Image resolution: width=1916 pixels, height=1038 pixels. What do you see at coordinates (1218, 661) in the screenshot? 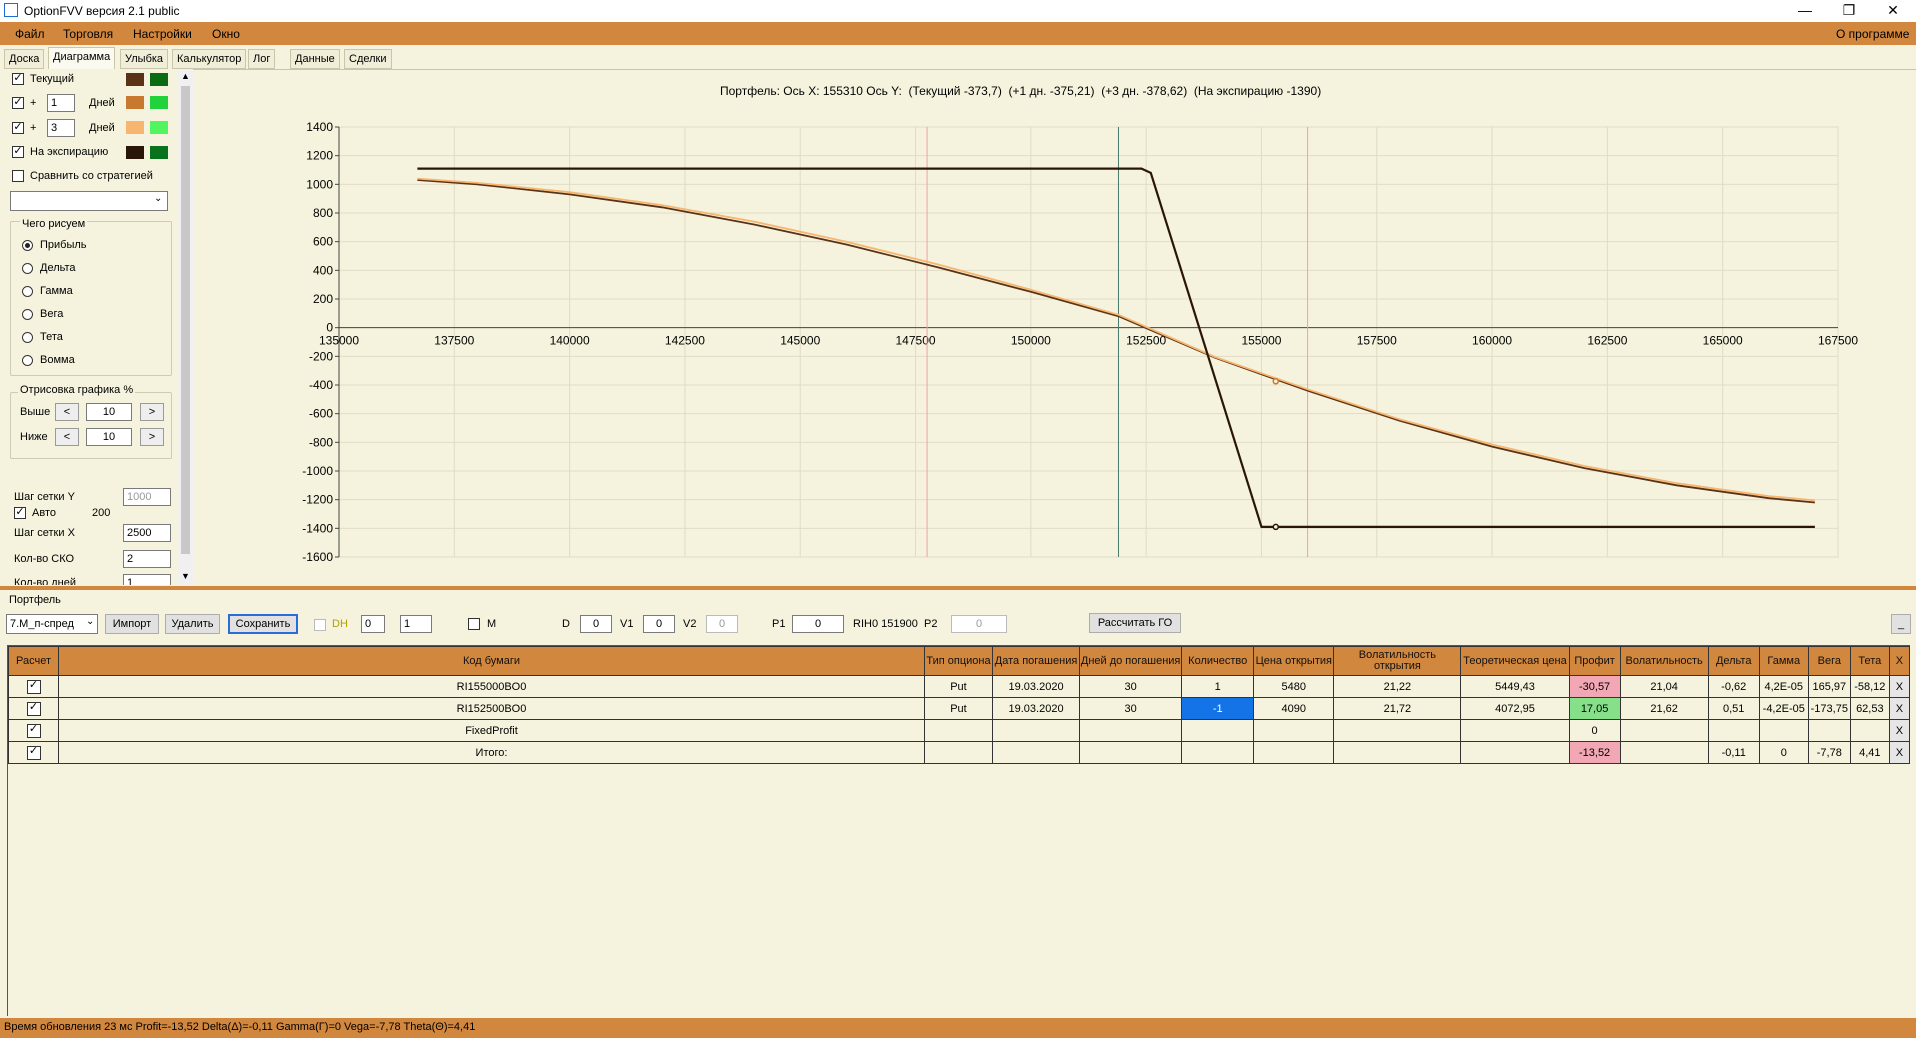
I see `col-header: Количество` at bounding box center [1218, 661].